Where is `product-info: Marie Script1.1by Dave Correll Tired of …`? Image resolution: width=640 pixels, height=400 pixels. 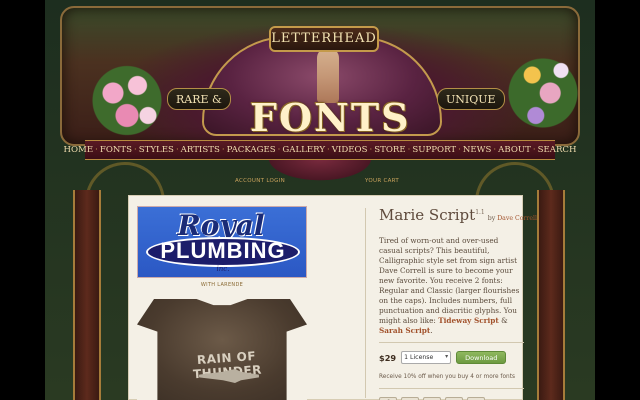
product-info: Marie Script1.1by Dave Correll Tired of … is located at coordinates (458, 302).